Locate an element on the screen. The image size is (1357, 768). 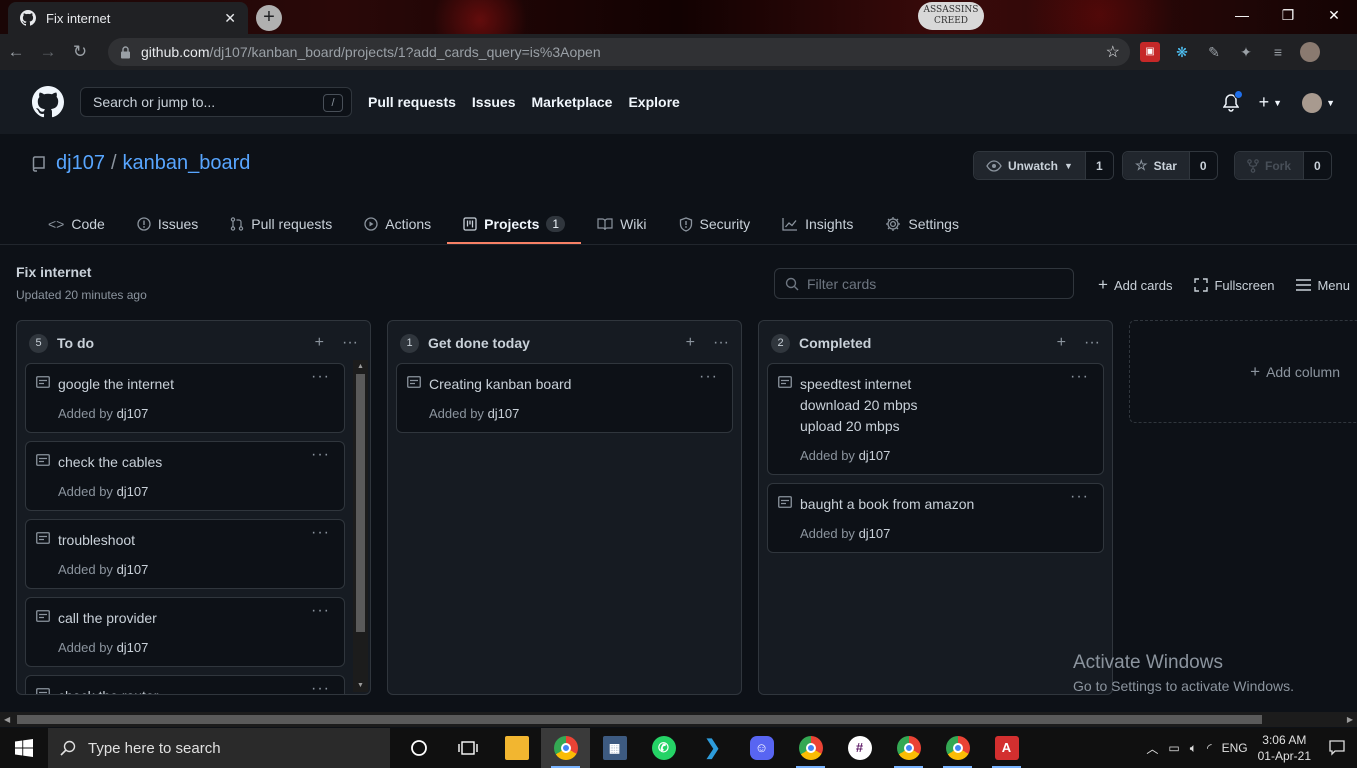
calculator-icon: ▦ is located at coordinates (614, 748).